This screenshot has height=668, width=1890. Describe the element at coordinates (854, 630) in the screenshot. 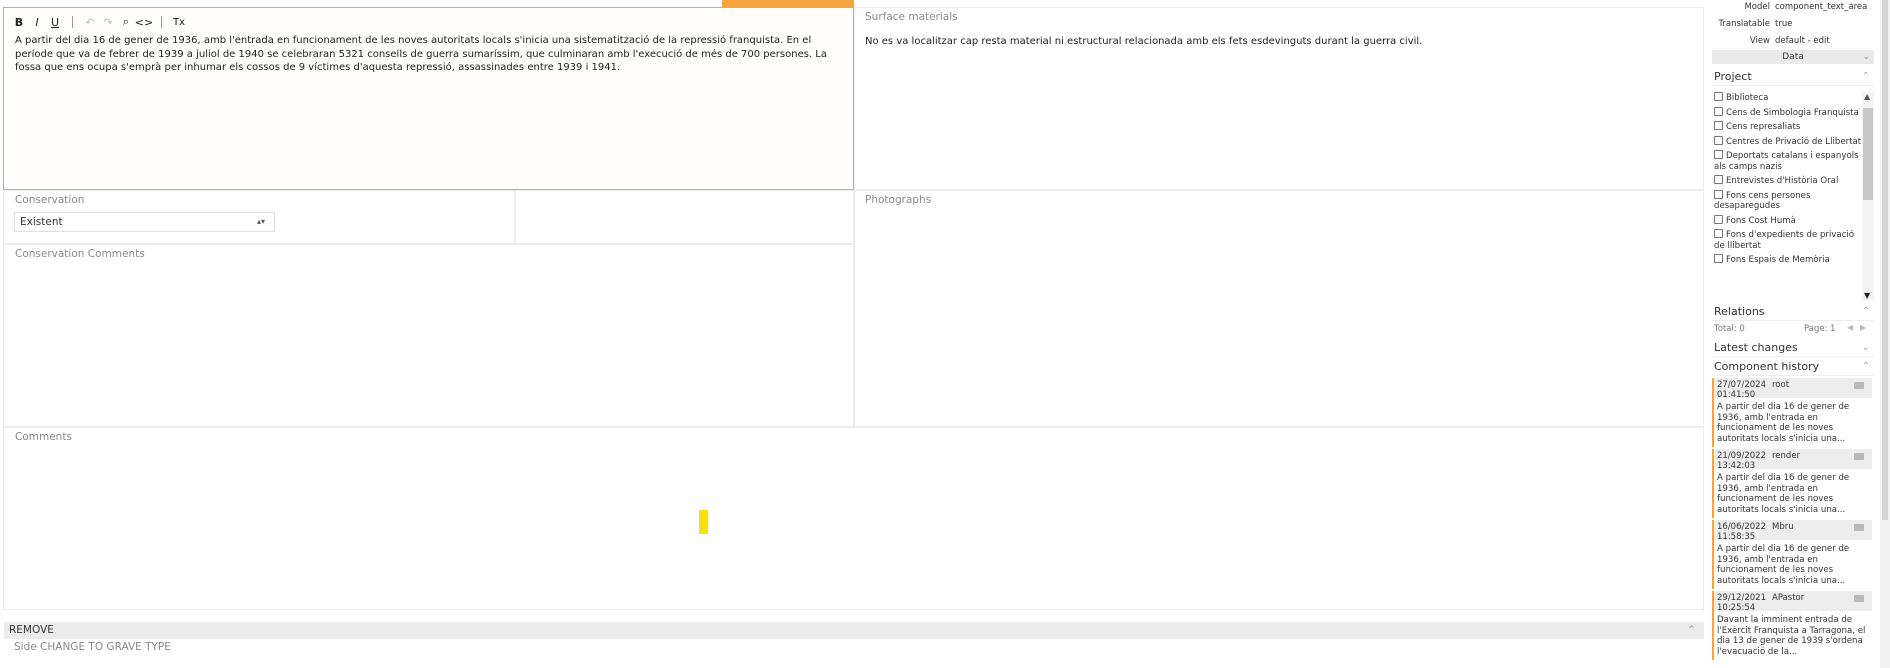

I see `remove-section-header: REMOVE ⌃` at that location.